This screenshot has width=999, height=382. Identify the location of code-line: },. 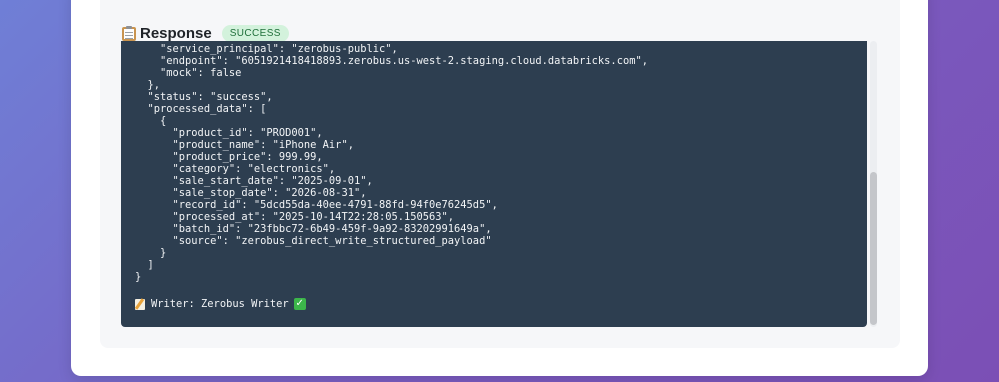
(148, 85).